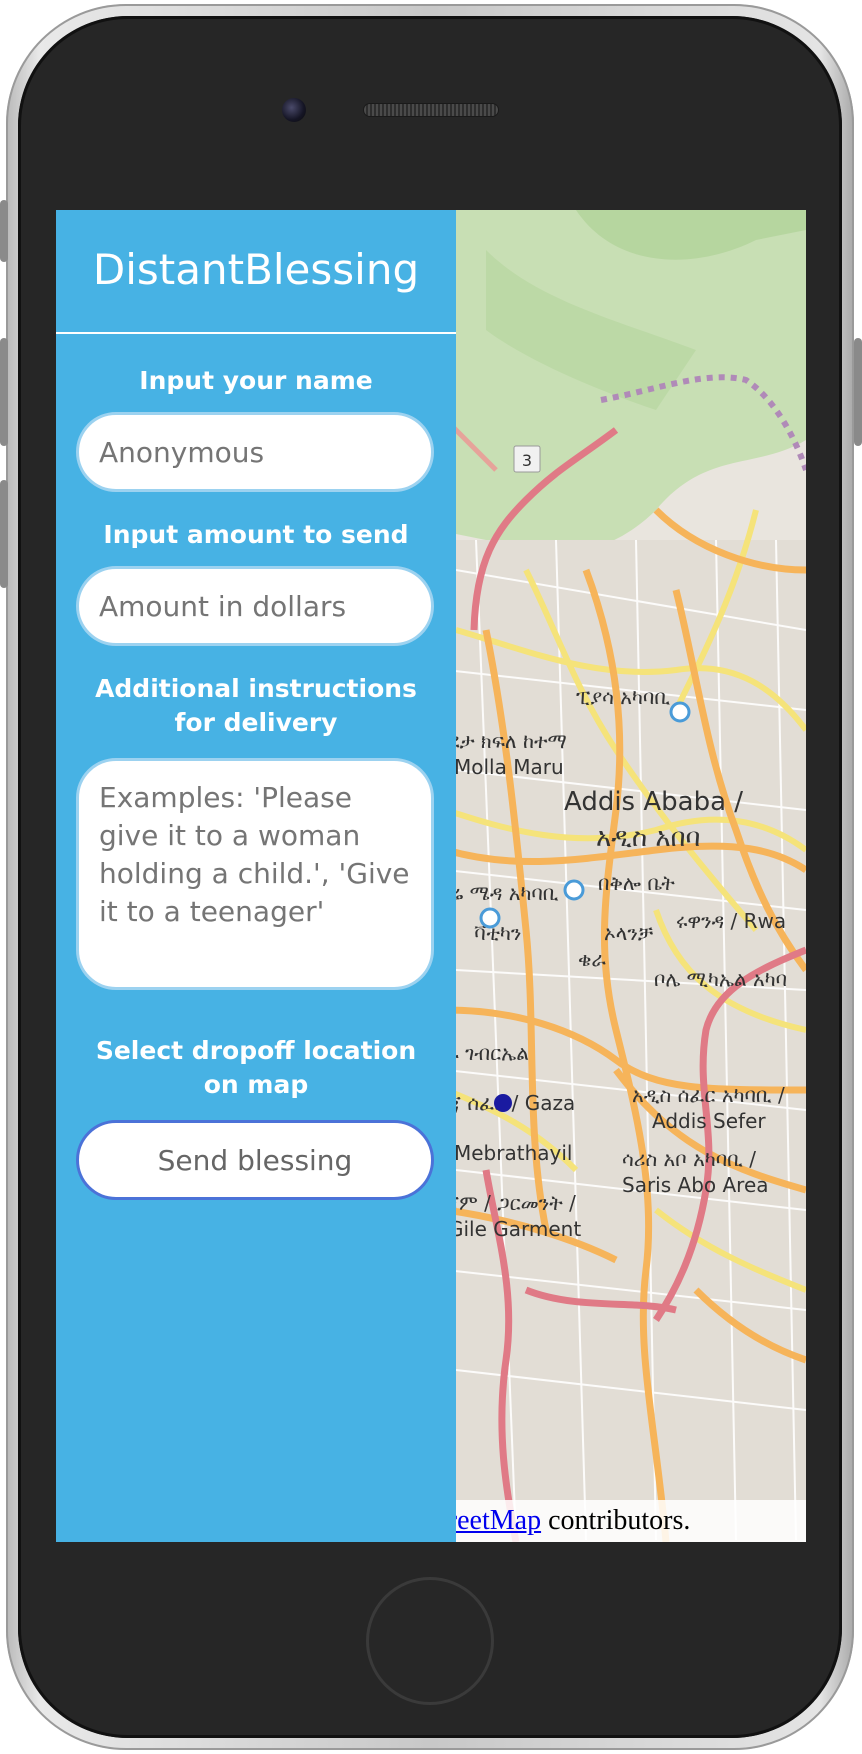  What do you see at coordinates (592, 959) in the screenshot?
I see `map-label-kera: ቄራ` at bounding box center [592, 959].